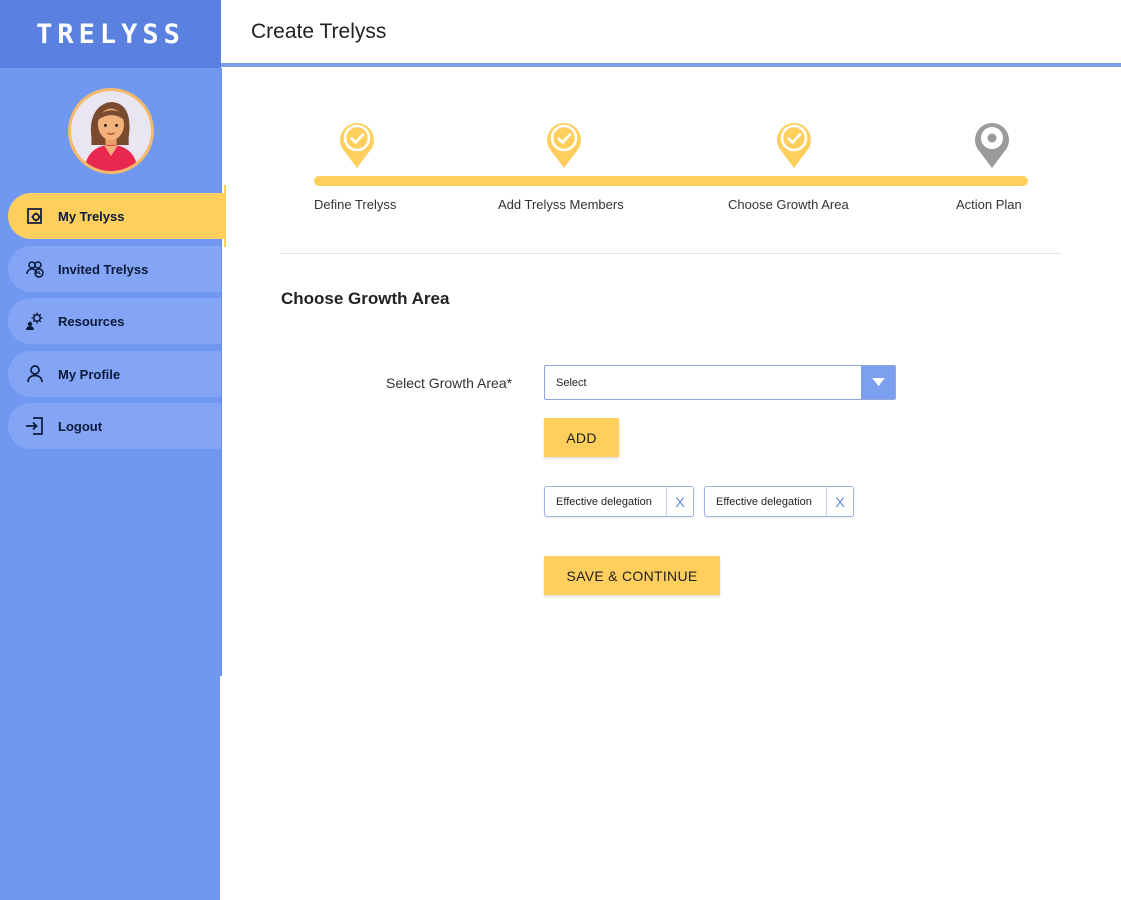  Describe the element at coordinates (80, 426) in the screenshot. I see `sidebar-item-label: Logout` at that location.